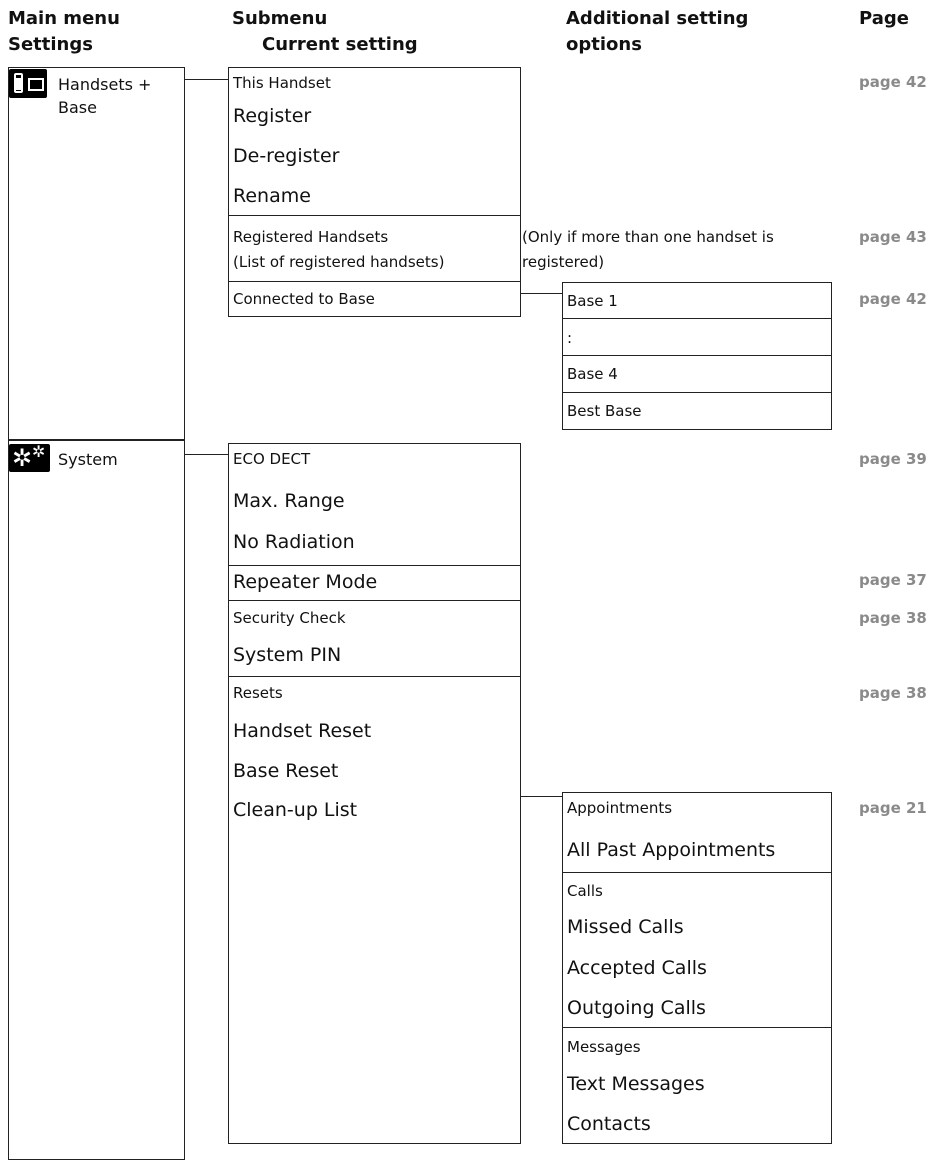 The width and height of the screenshot is (941, 1160). I want to click on base-option-4: Base 4, so click(592, 374).